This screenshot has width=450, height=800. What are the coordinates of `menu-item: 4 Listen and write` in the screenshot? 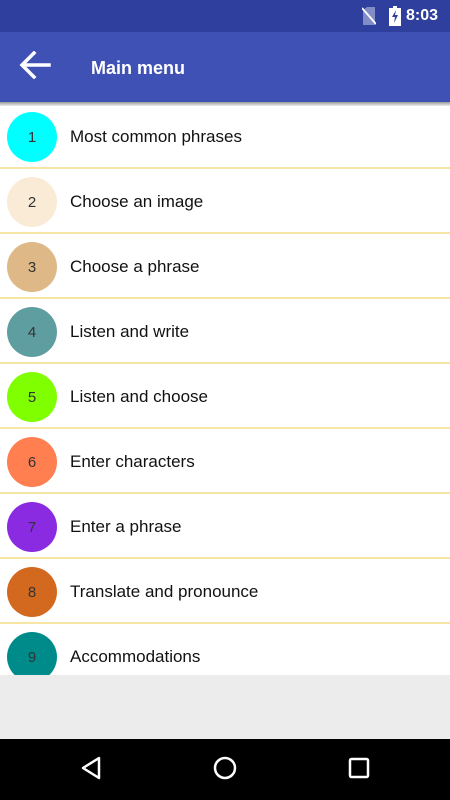 It's located at (225, 332).